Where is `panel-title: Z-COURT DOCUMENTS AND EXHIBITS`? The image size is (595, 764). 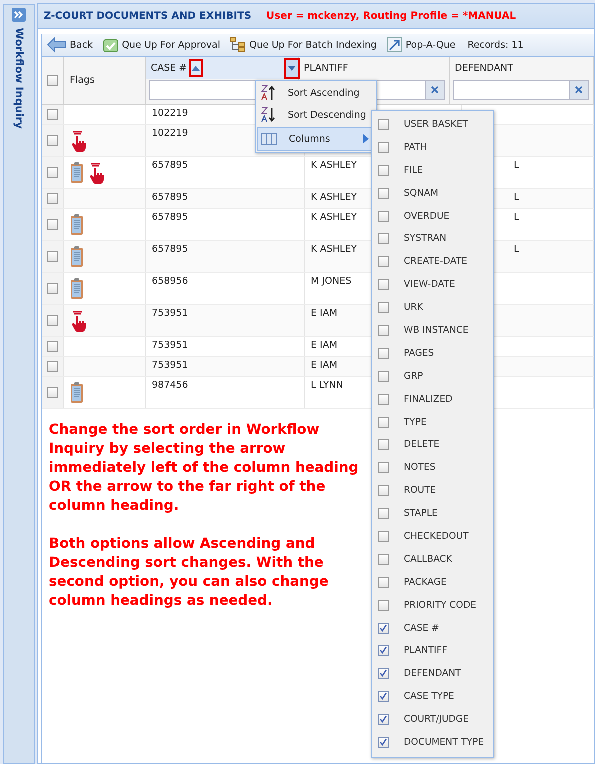
panel-title: Z-COURT DOCUMENTS AND EXHIBITS is located at coordinates (148, 16).